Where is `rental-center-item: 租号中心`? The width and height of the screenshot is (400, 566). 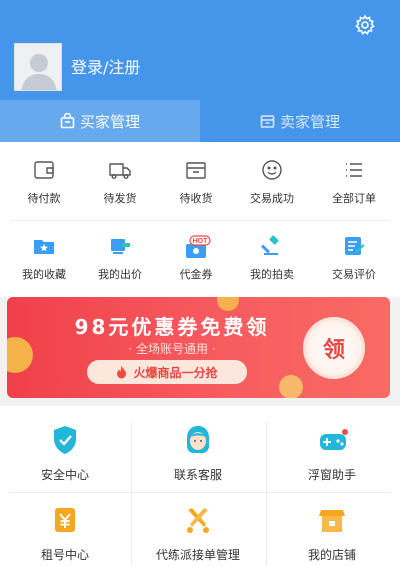 rental-center-item: 租号中心 is located at coordinates (65, 529).